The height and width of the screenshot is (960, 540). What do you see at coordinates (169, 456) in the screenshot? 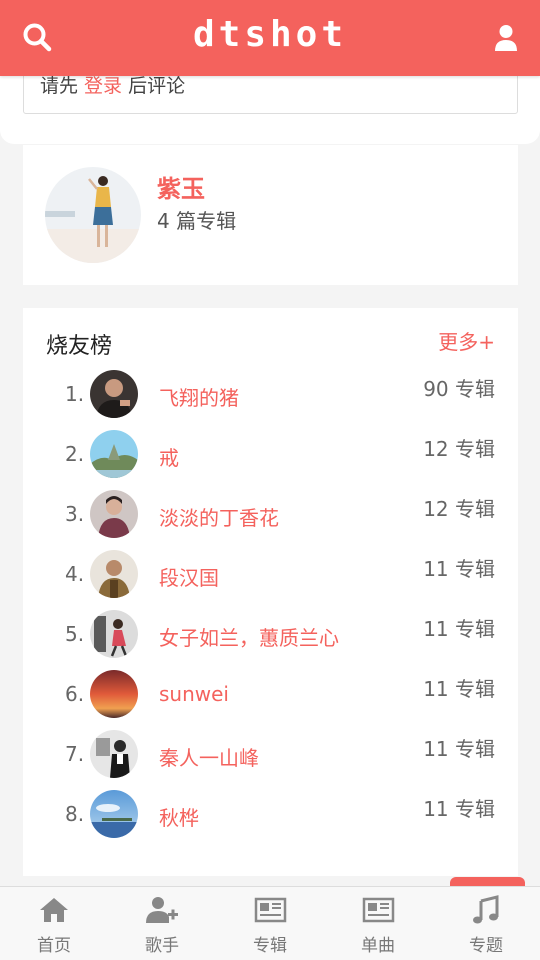
I see `user-name: 戒` at bounding box center [169, 456].